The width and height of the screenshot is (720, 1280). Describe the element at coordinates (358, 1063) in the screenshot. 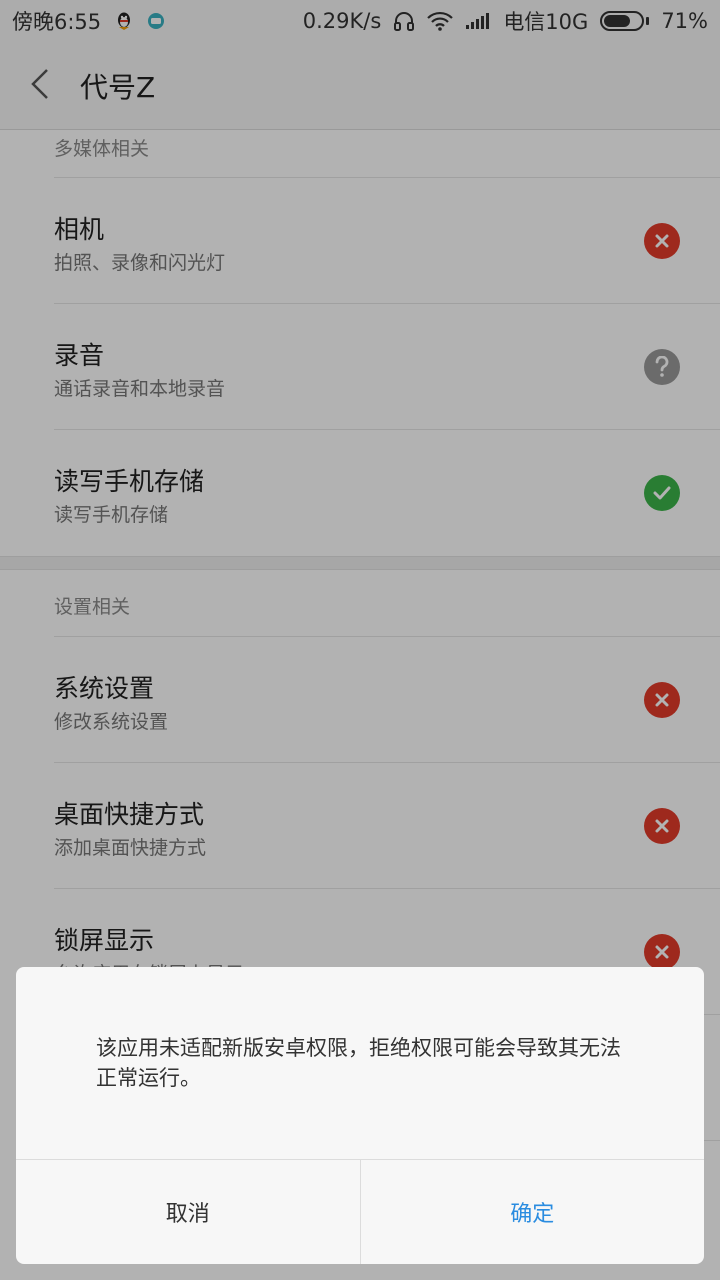

I see `dialog-message: 该应用未适配新版安卓权限，拒绝权限可能会导致其无法正常运行。` at that location.